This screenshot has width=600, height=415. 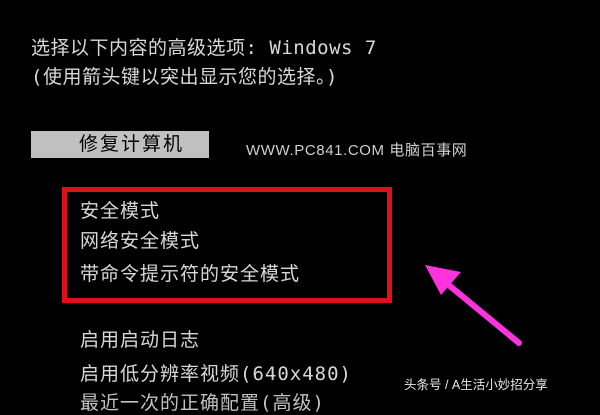 I want to click on pointer-arrow-icon, so click(x=473, y=305).